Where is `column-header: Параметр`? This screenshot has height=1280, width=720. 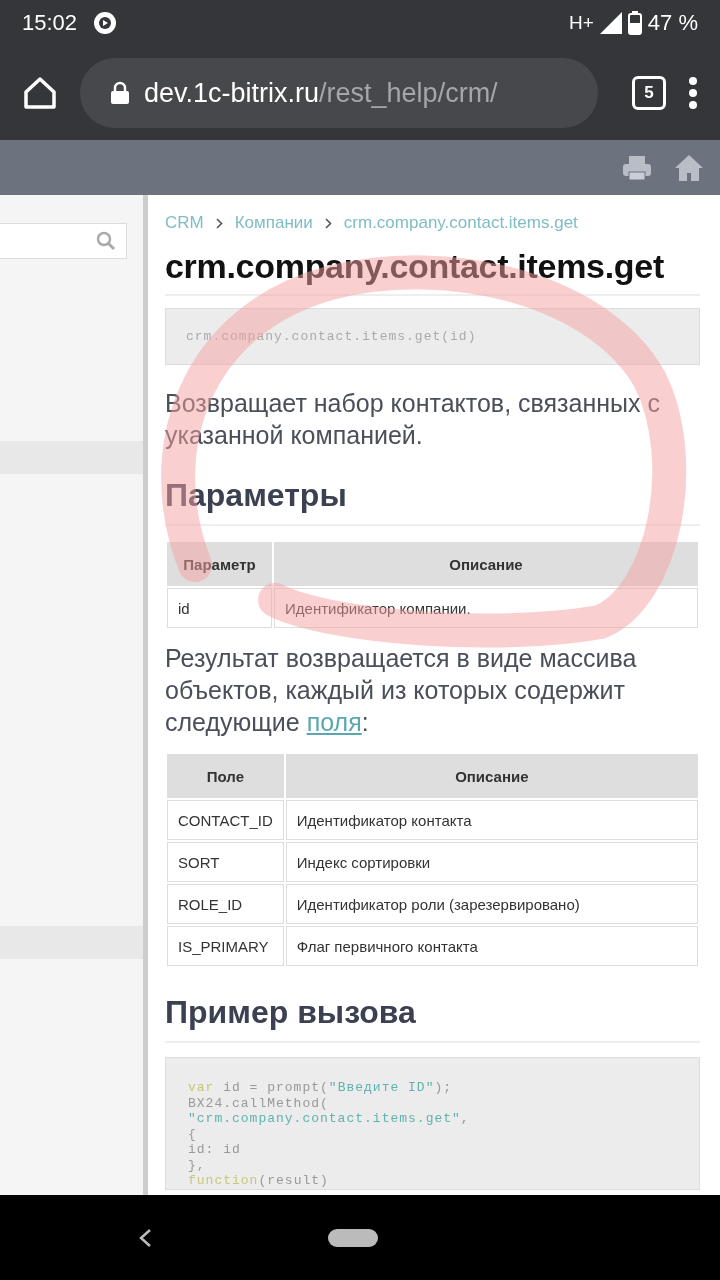 column-header: Параметр is located at coordinates (219, 564).